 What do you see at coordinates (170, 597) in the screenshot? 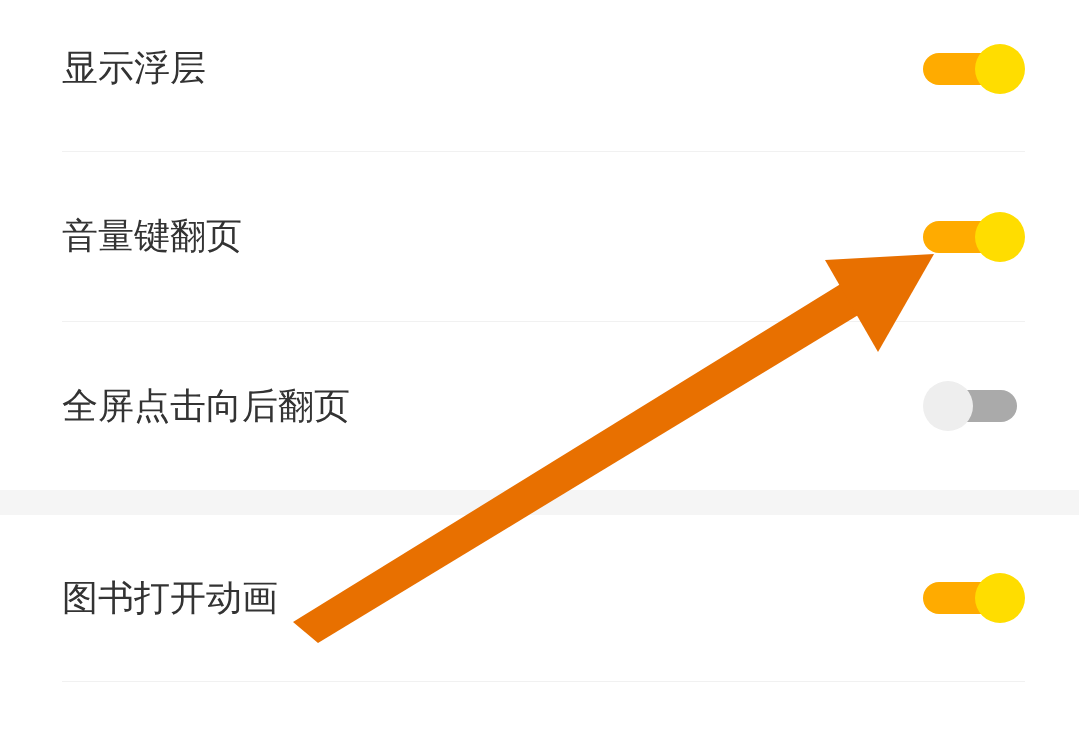
I see `setting-label: 图书打开动画` at bounding box center [170, 597].